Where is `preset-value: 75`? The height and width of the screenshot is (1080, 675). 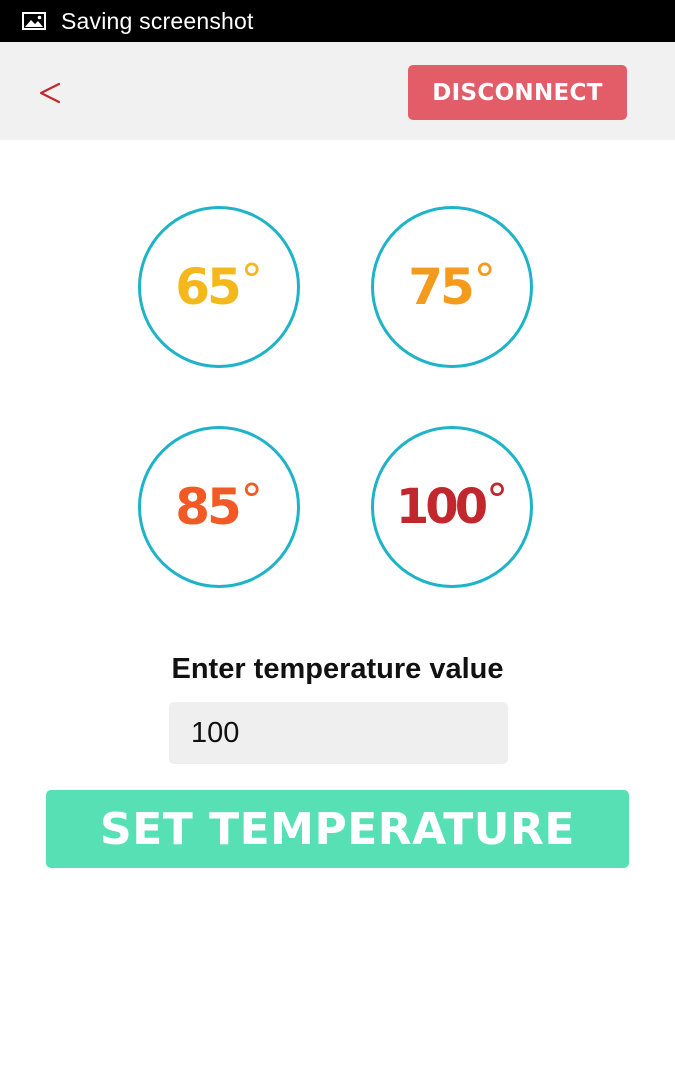
preset-value: 75 is located at coordinates (441, 287).